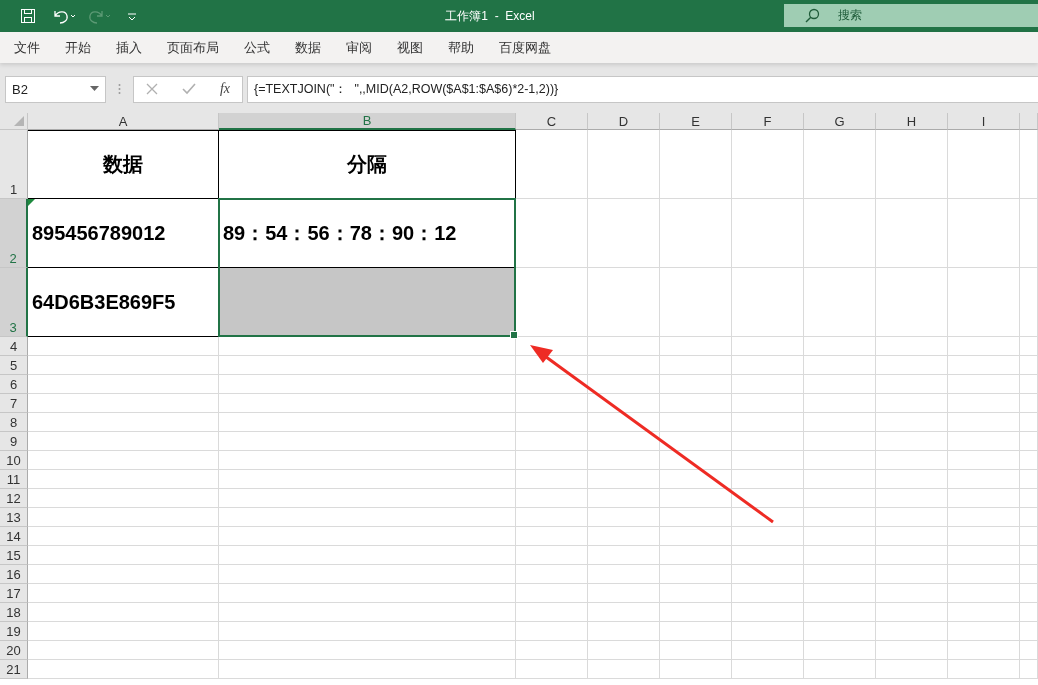  I want to click on row-header: 20, so click(14, 650).